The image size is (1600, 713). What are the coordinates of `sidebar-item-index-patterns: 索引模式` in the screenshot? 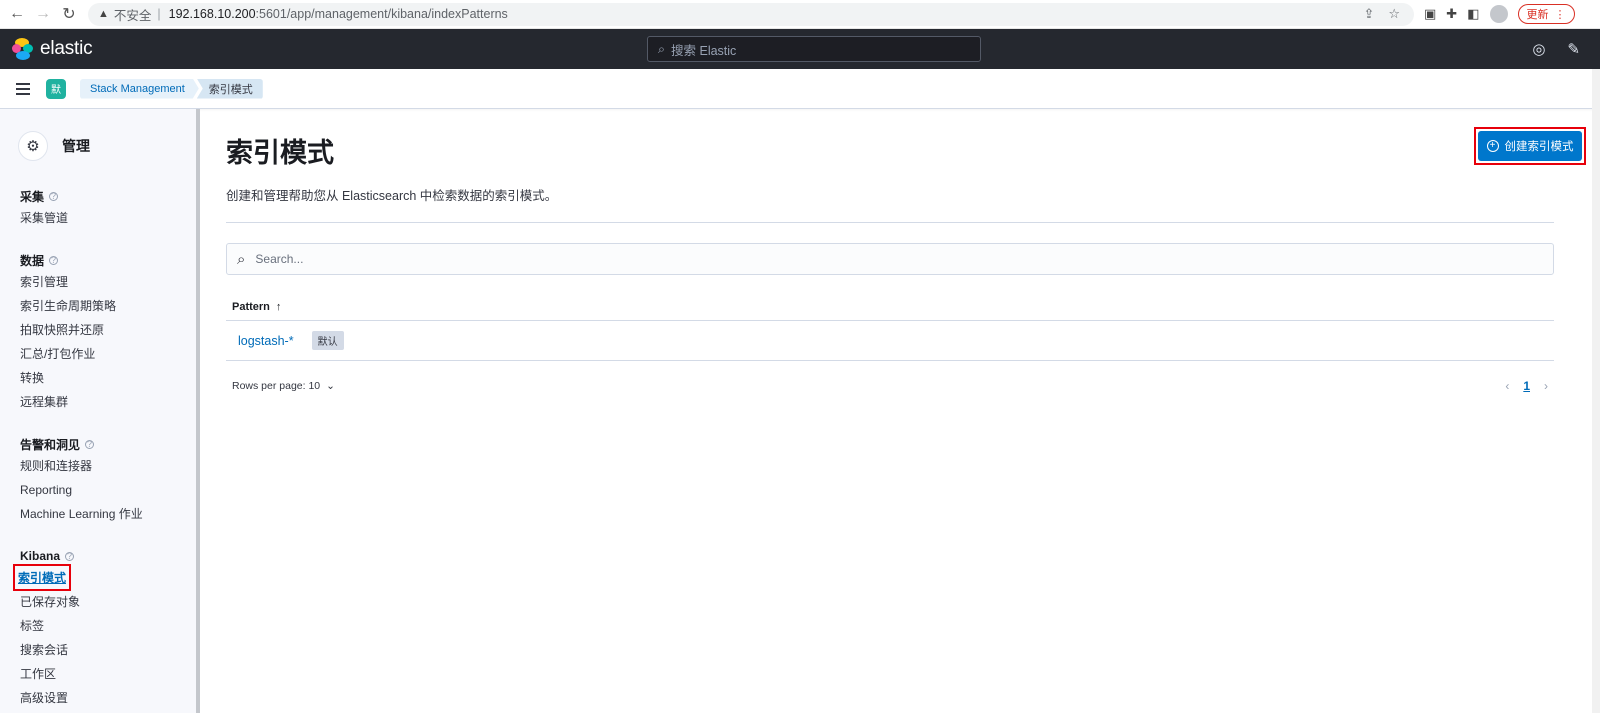 It's located at (42, 577).